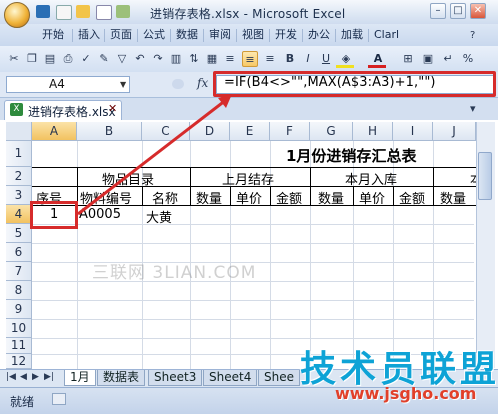 The width and height of the screenshot is (498, 414). What do you see at coordinates (35, 377) in the screenshot?
I see `next-sheet-icon: ▶` at bounding box center [35, 377].